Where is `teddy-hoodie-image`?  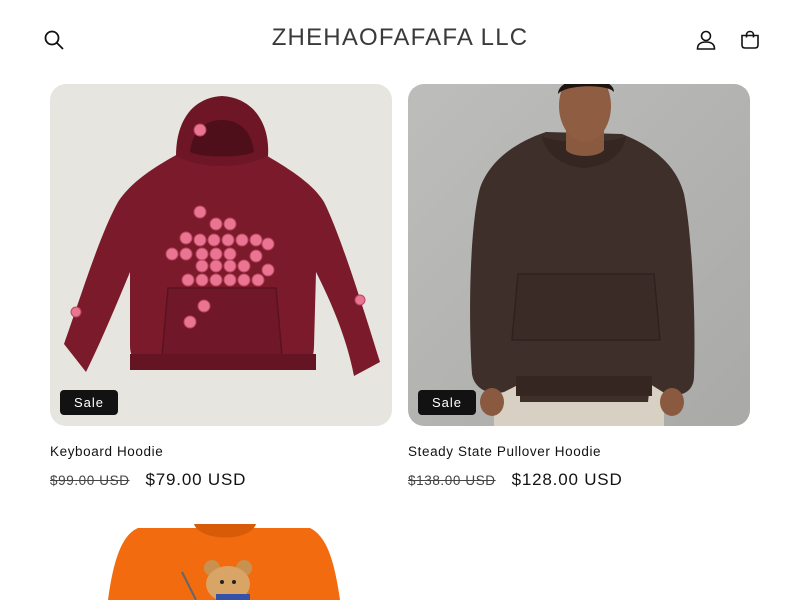 teddy-hoodie-image is located at coordinates (221, 562).